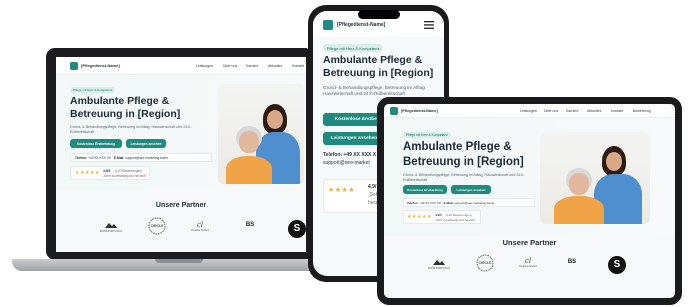  Describe the element at coordinates (146, 158) in the screenshot. I see `email-value: support@seo-marketing.koeln` at that location.